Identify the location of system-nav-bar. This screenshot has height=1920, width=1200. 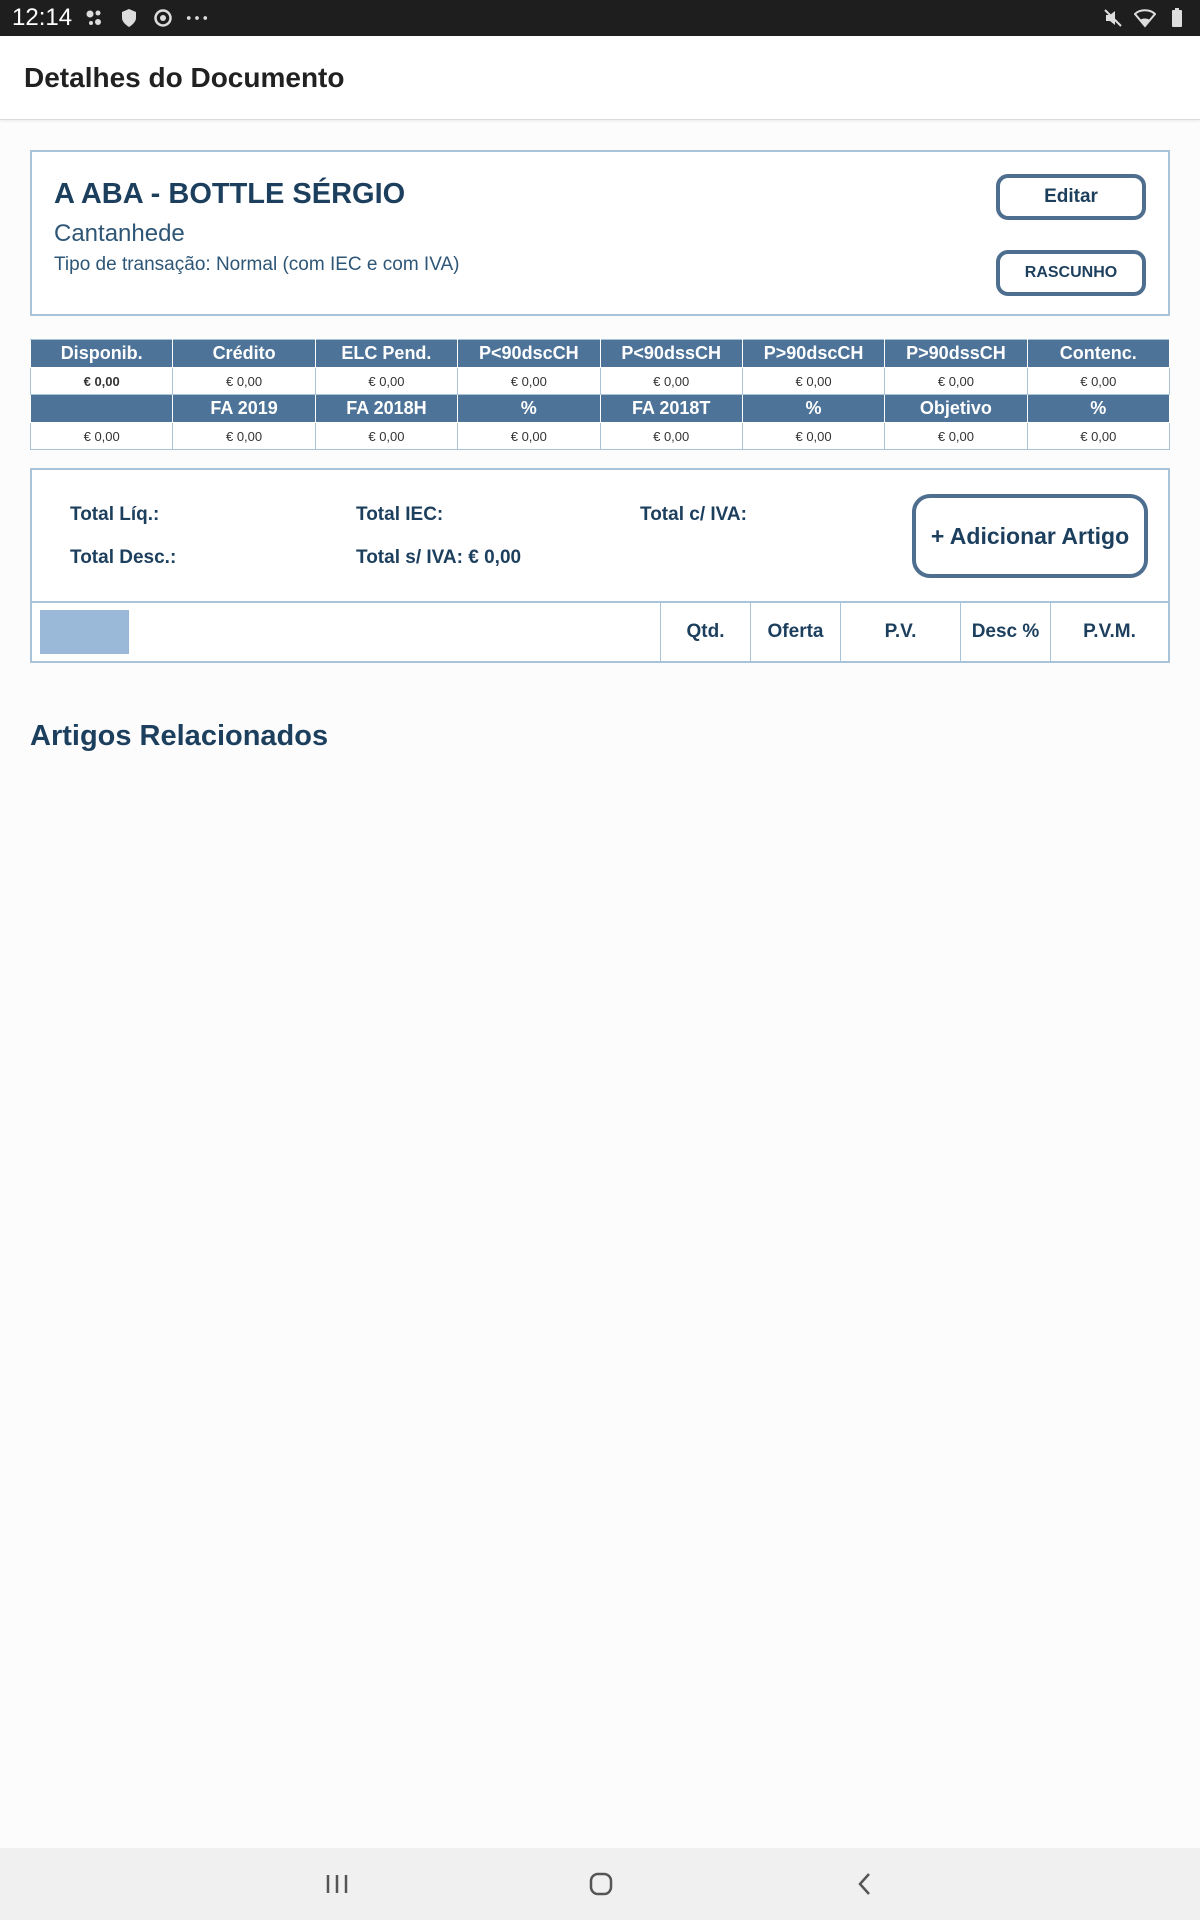
(600, 1884).